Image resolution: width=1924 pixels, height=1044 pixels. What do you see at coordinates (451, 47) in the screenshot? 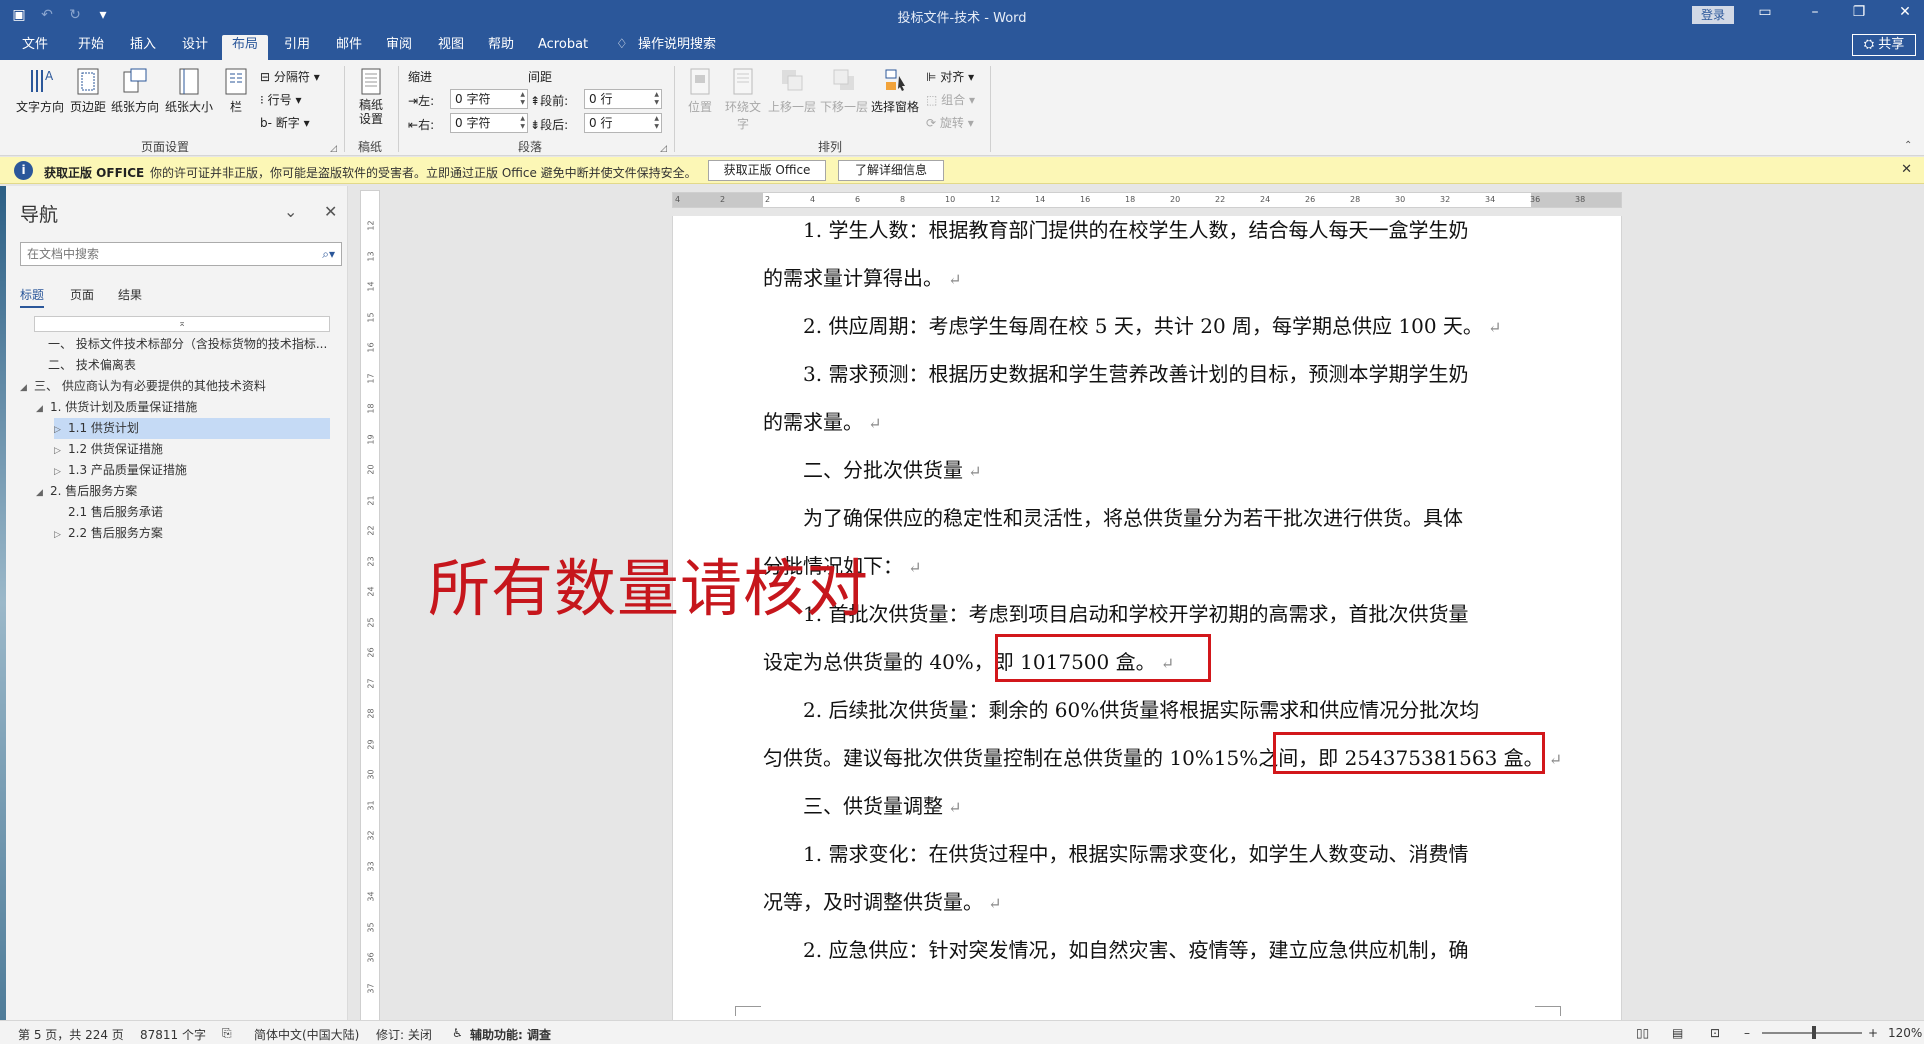
I see `tab-view: 视图` at bounding box center [451, 47].